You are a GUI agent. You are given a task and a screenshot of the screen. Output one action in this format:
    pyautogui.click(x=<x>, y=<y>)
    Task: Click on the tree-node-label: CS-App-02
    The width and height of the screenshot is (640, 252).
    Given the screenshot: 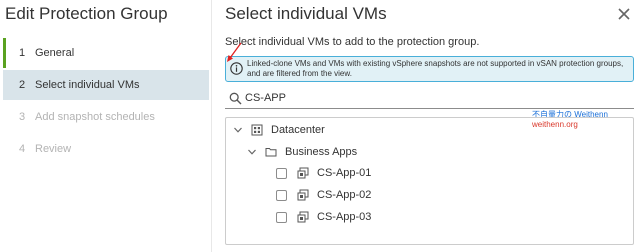 What is the action you would take?
    pyautogui.click(x=344, y=195)
    